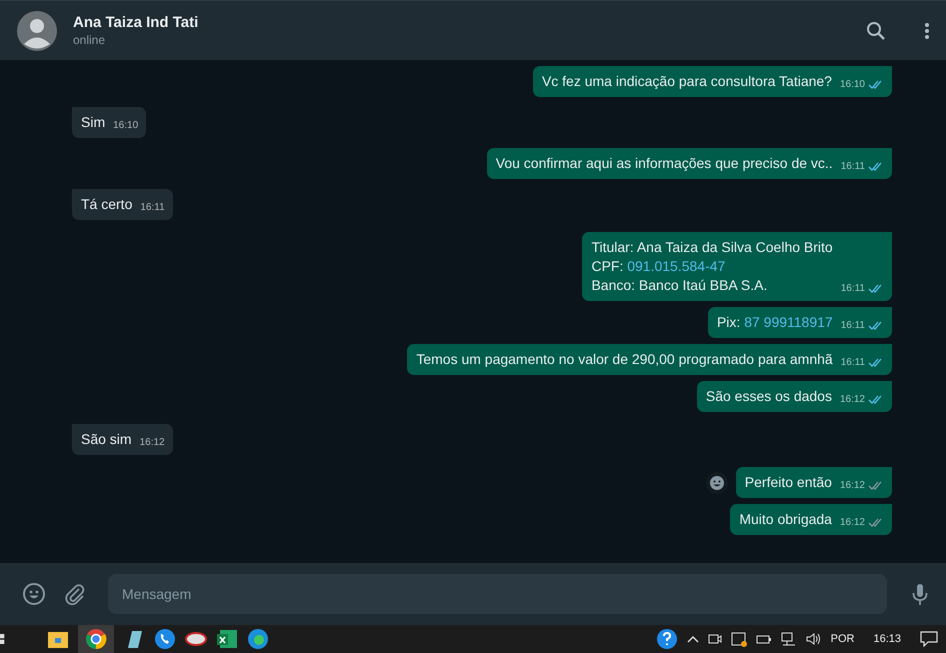 The width and height of the screenshot is (946, 653). Describe the element at coordinates (887, 639) in the screenshot. I see `clock: 16:13` at that location.